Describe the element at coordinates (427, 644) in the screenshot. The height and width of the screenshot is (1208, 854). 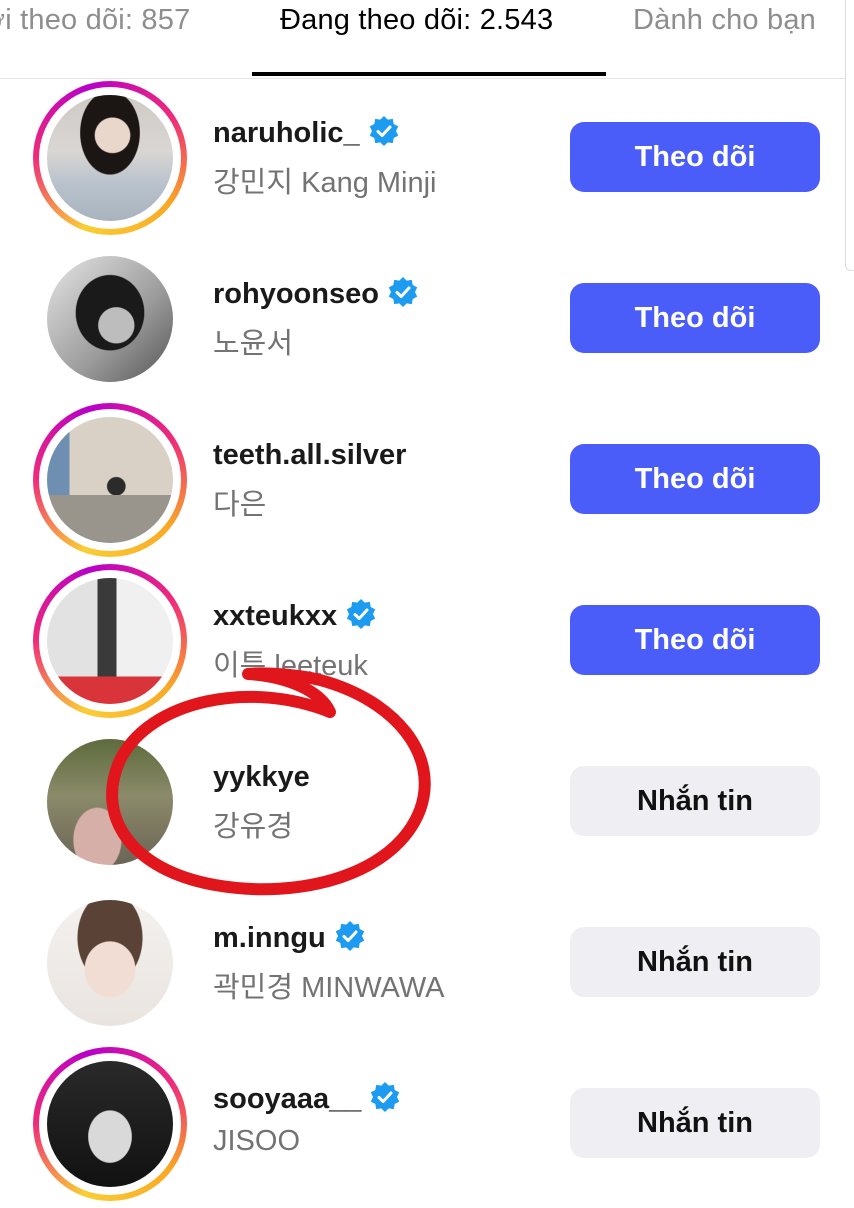
I see `list-item: xxteukxx 이특 leeteuk Theo dõi` at that location.